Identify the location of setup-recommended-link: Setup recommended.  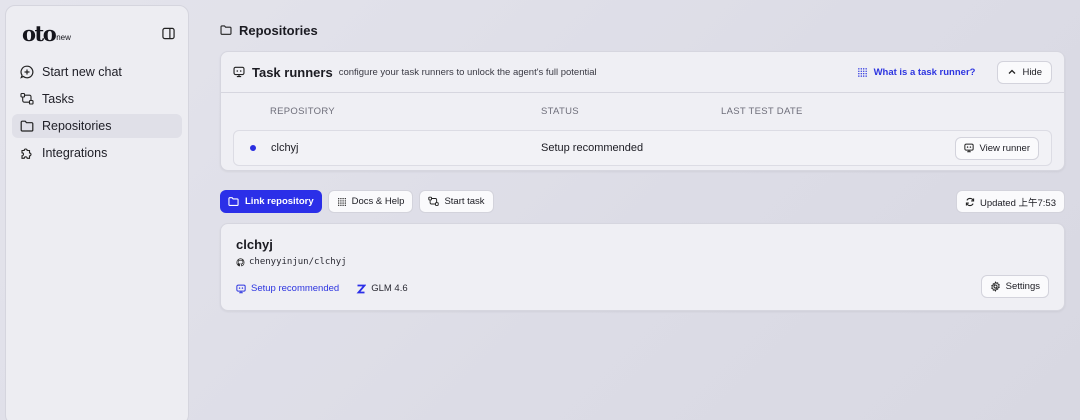
(287, 288).